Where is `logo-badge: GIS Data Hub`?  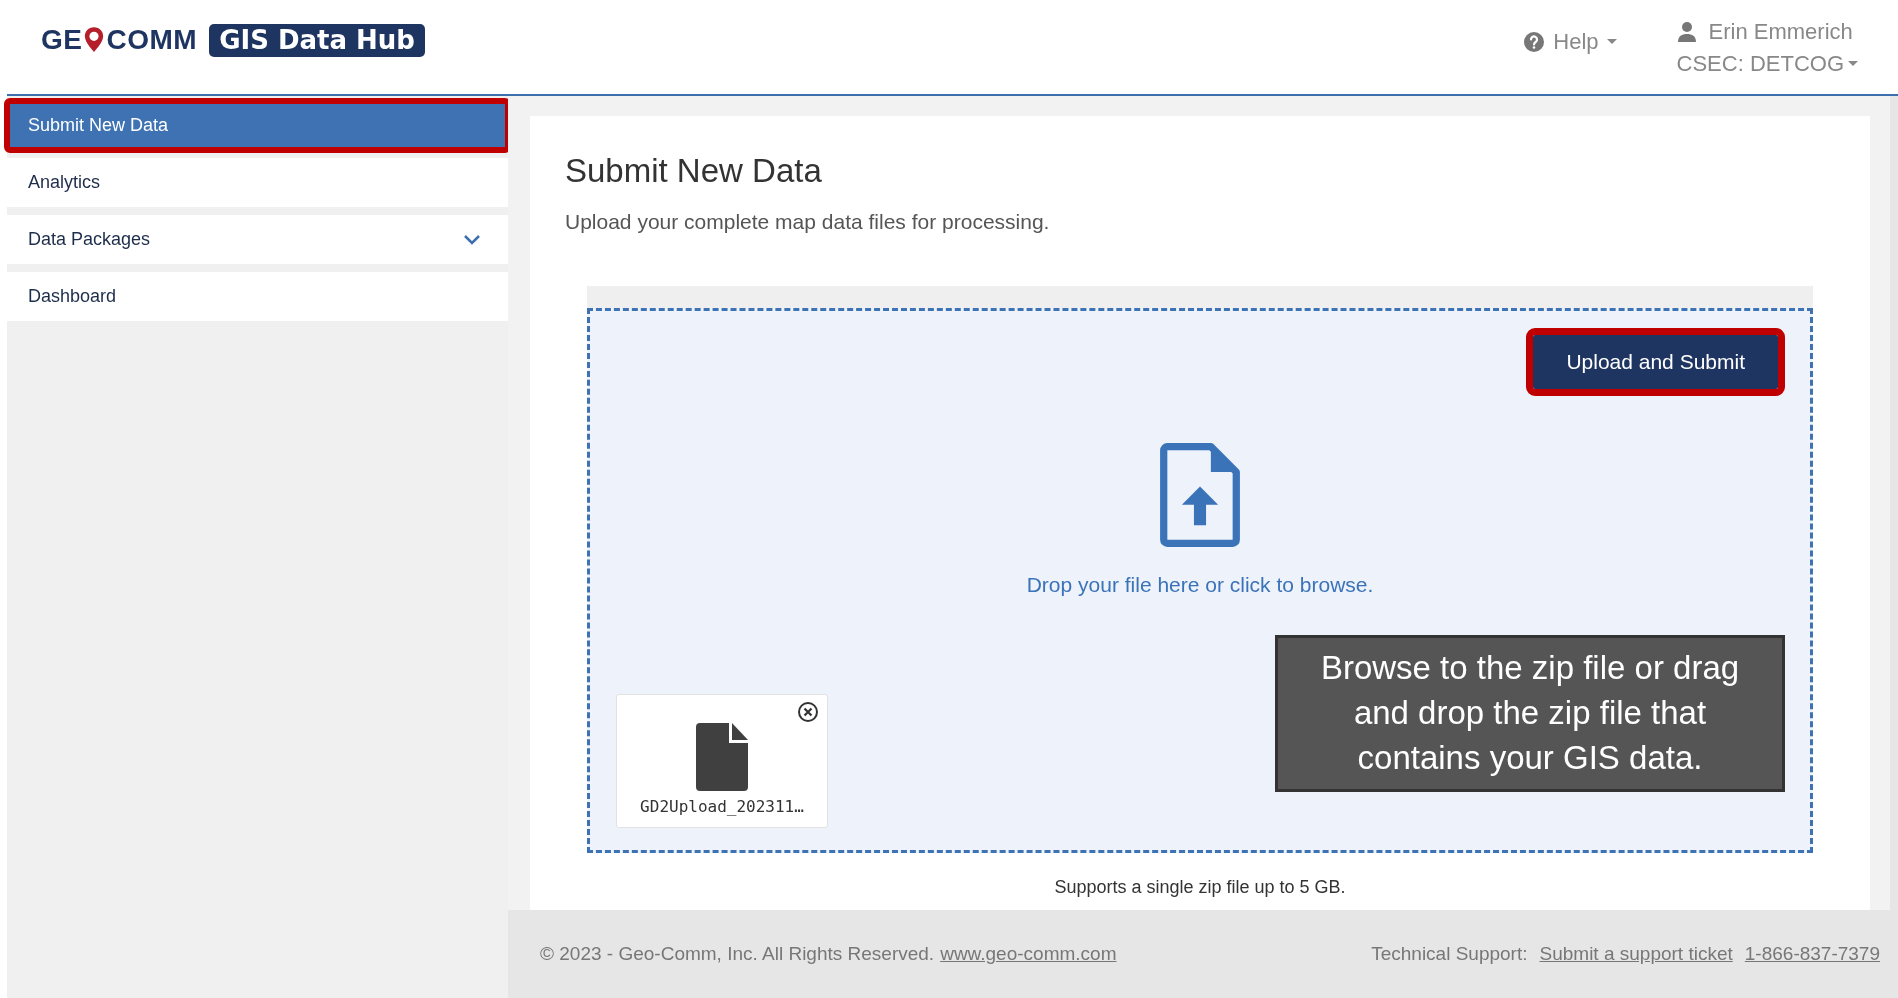 logo-badge: GIS Data Hub is located at coordinates (317, 40).